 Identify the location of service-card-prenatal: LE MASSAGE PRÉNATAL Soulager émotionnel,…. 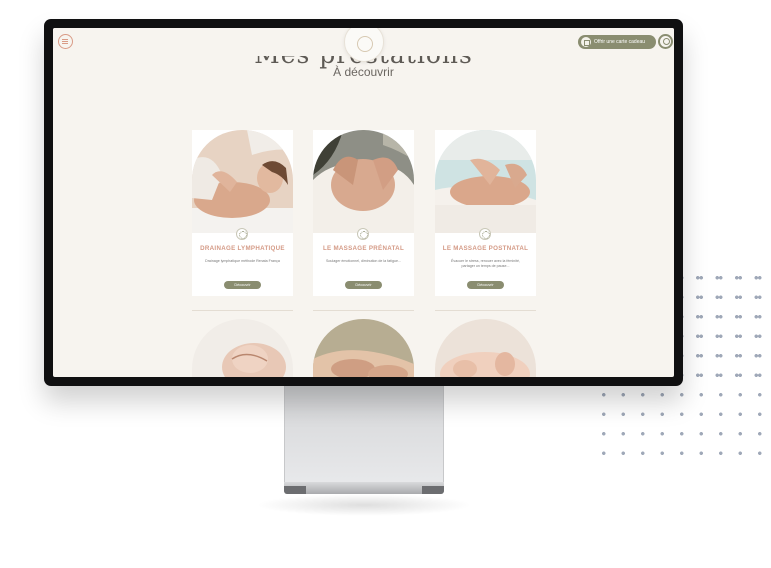
(363, 213).